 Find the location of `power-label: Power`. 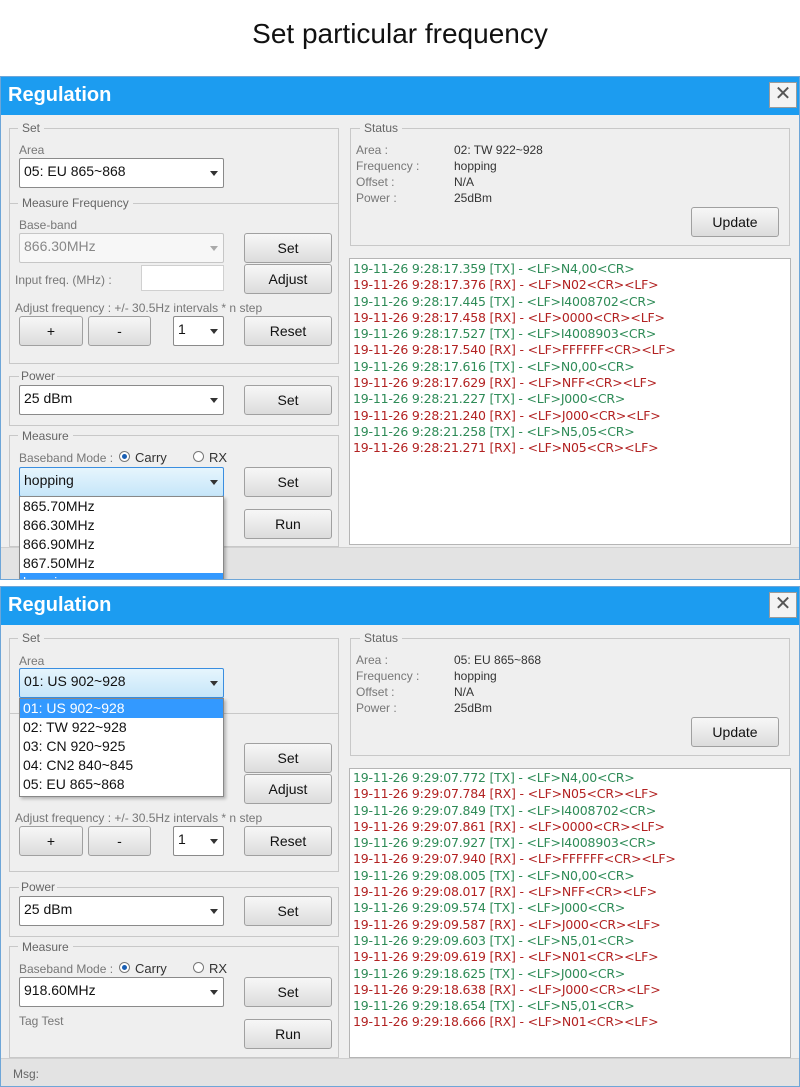

power-label: Power is located at coordinates (38, 887).